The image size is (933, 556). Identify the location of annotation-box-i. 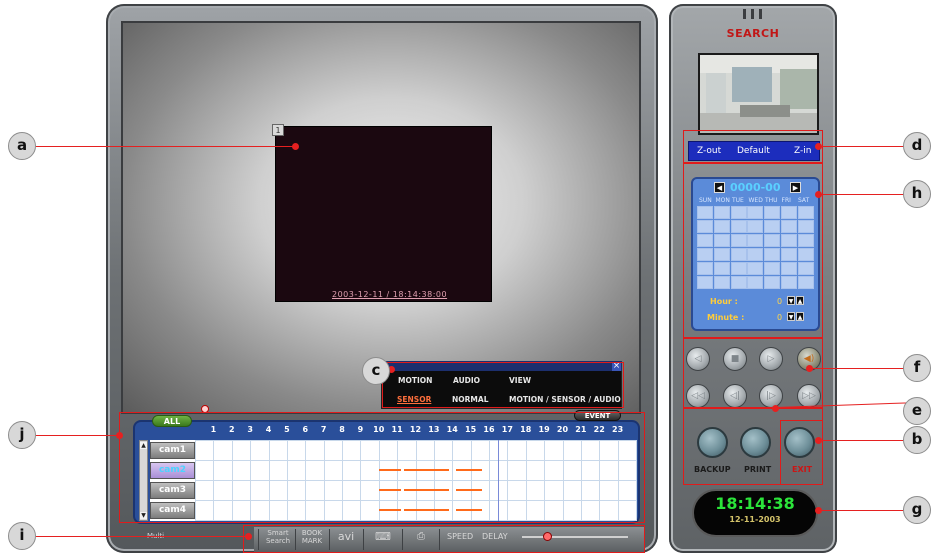
(444, 539).